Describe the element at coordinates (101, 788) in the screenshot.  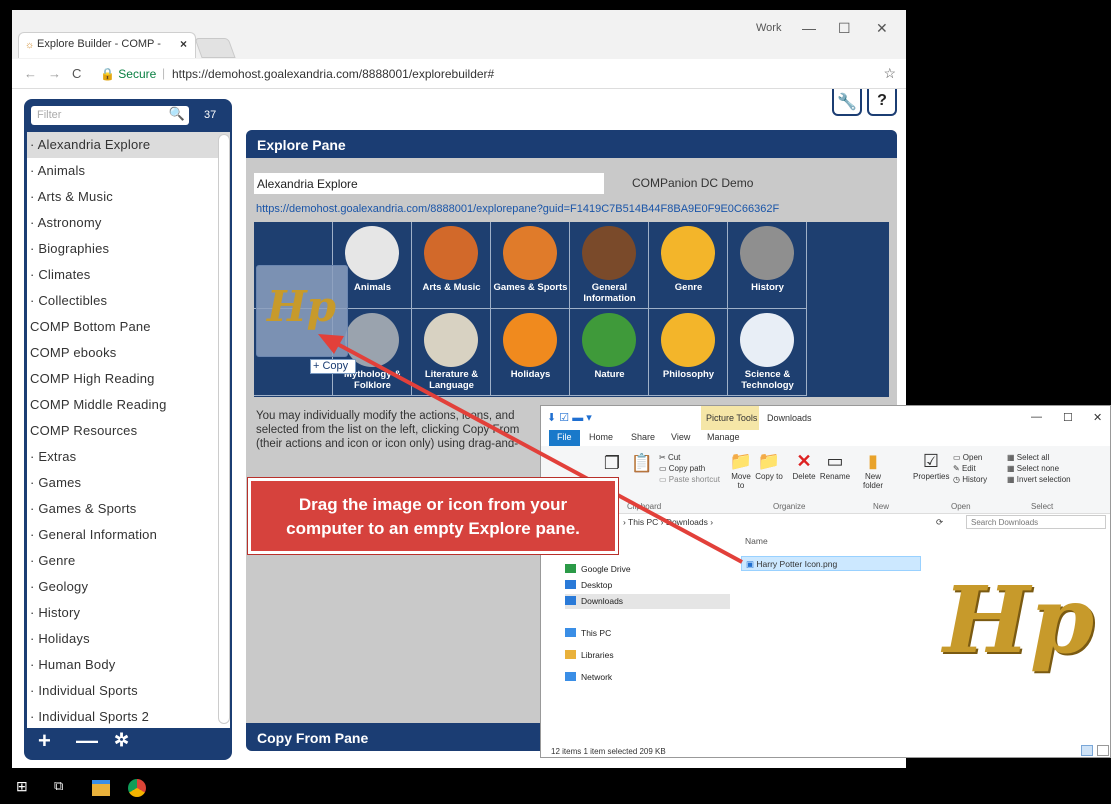
I see `file-explorer-taskbar-icon` at that location.